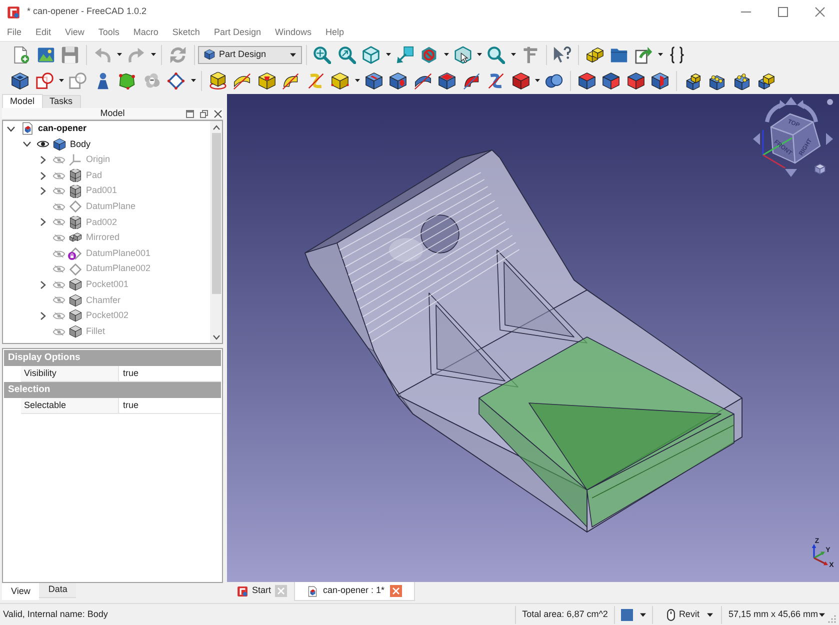  I want to click on notched-cube-icon, so click(20, 81).